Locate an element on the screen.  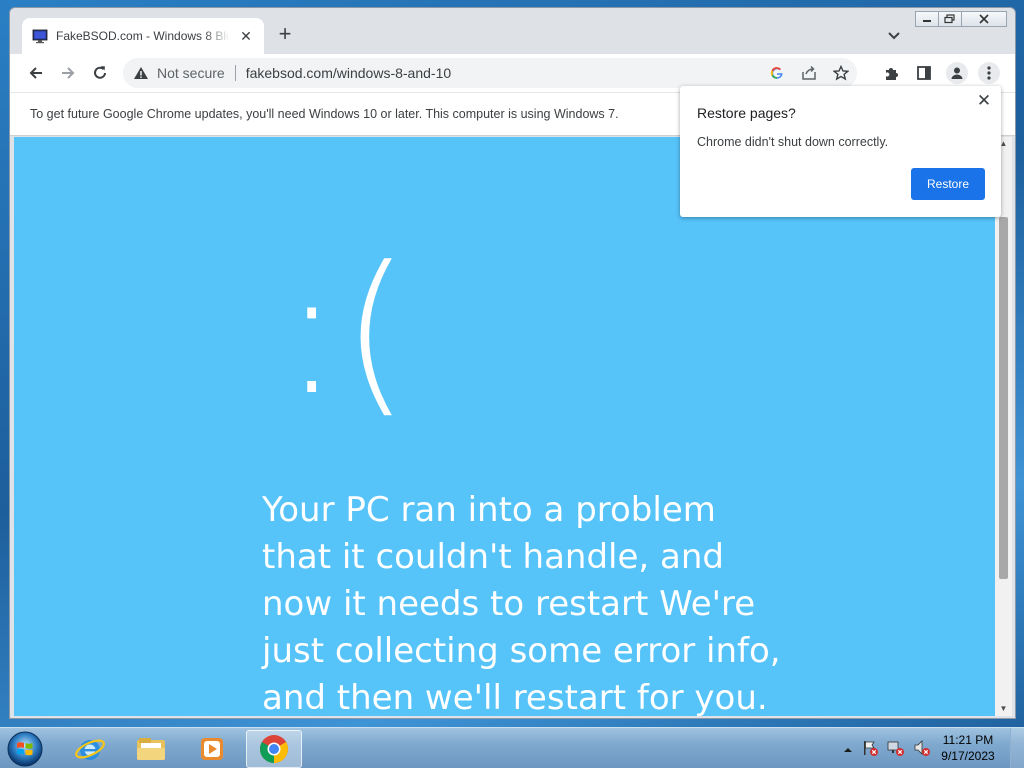
close-icon is located at coordinates (984, 19).